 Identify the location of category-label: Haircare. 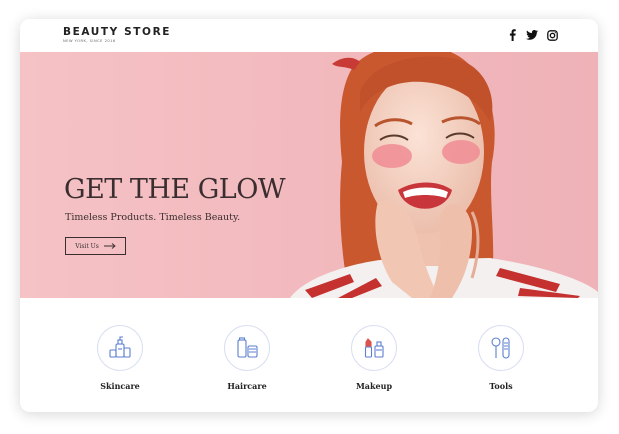
(247, 386).